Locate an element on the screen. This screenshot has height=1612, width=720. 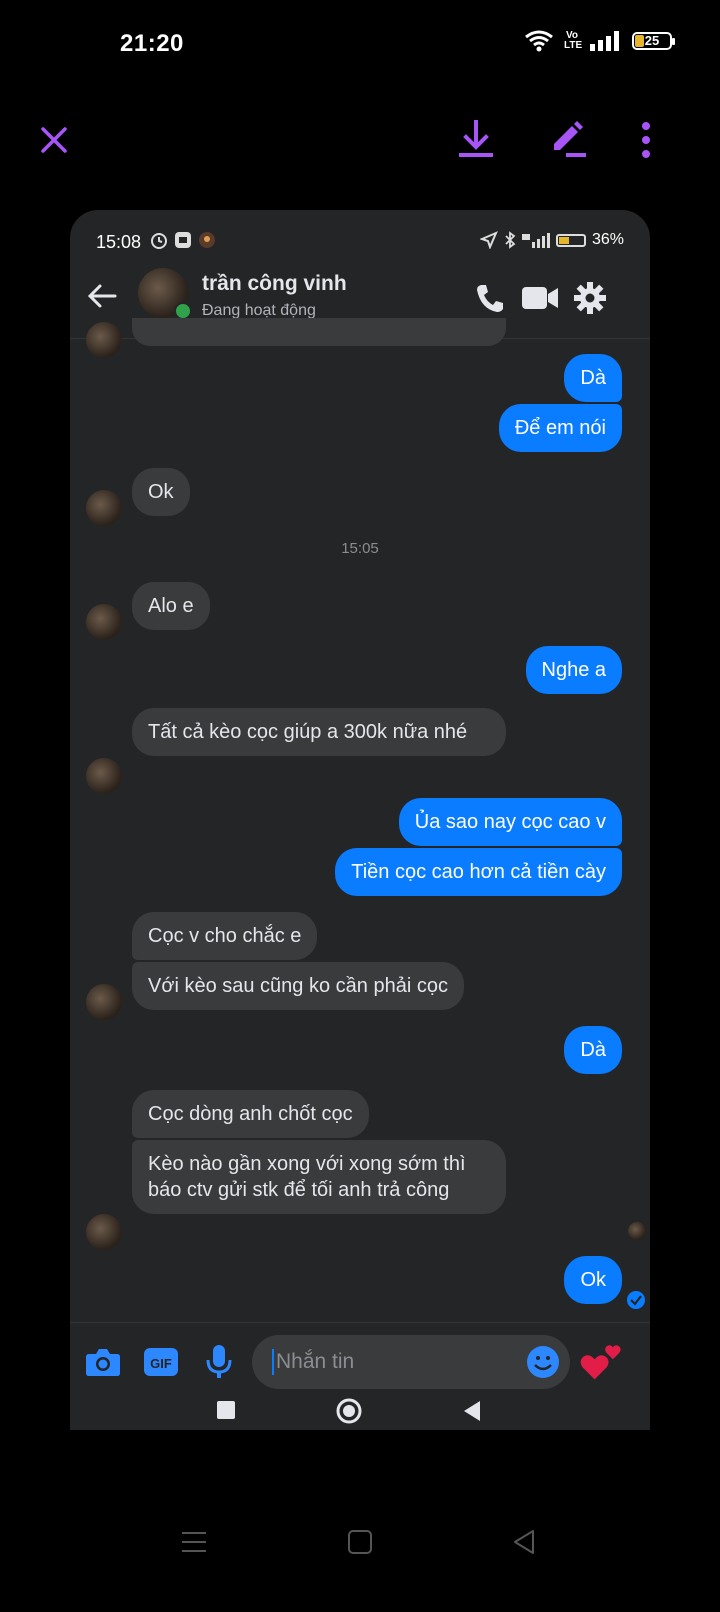
message-bubble-in: Tất cả kèo cọc giúp a 300k nữa nhé is located at coordinates (319, 732).